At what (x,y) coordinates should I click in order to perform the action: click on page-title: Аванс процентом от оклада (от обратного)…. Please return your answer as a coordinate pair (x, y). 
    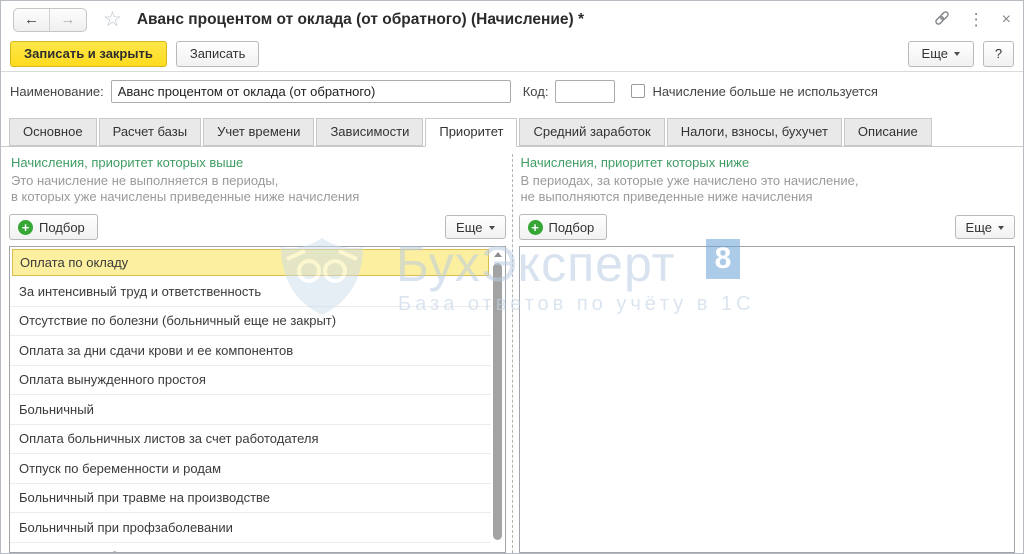
    Looking at the image, I should click on (360, 19).